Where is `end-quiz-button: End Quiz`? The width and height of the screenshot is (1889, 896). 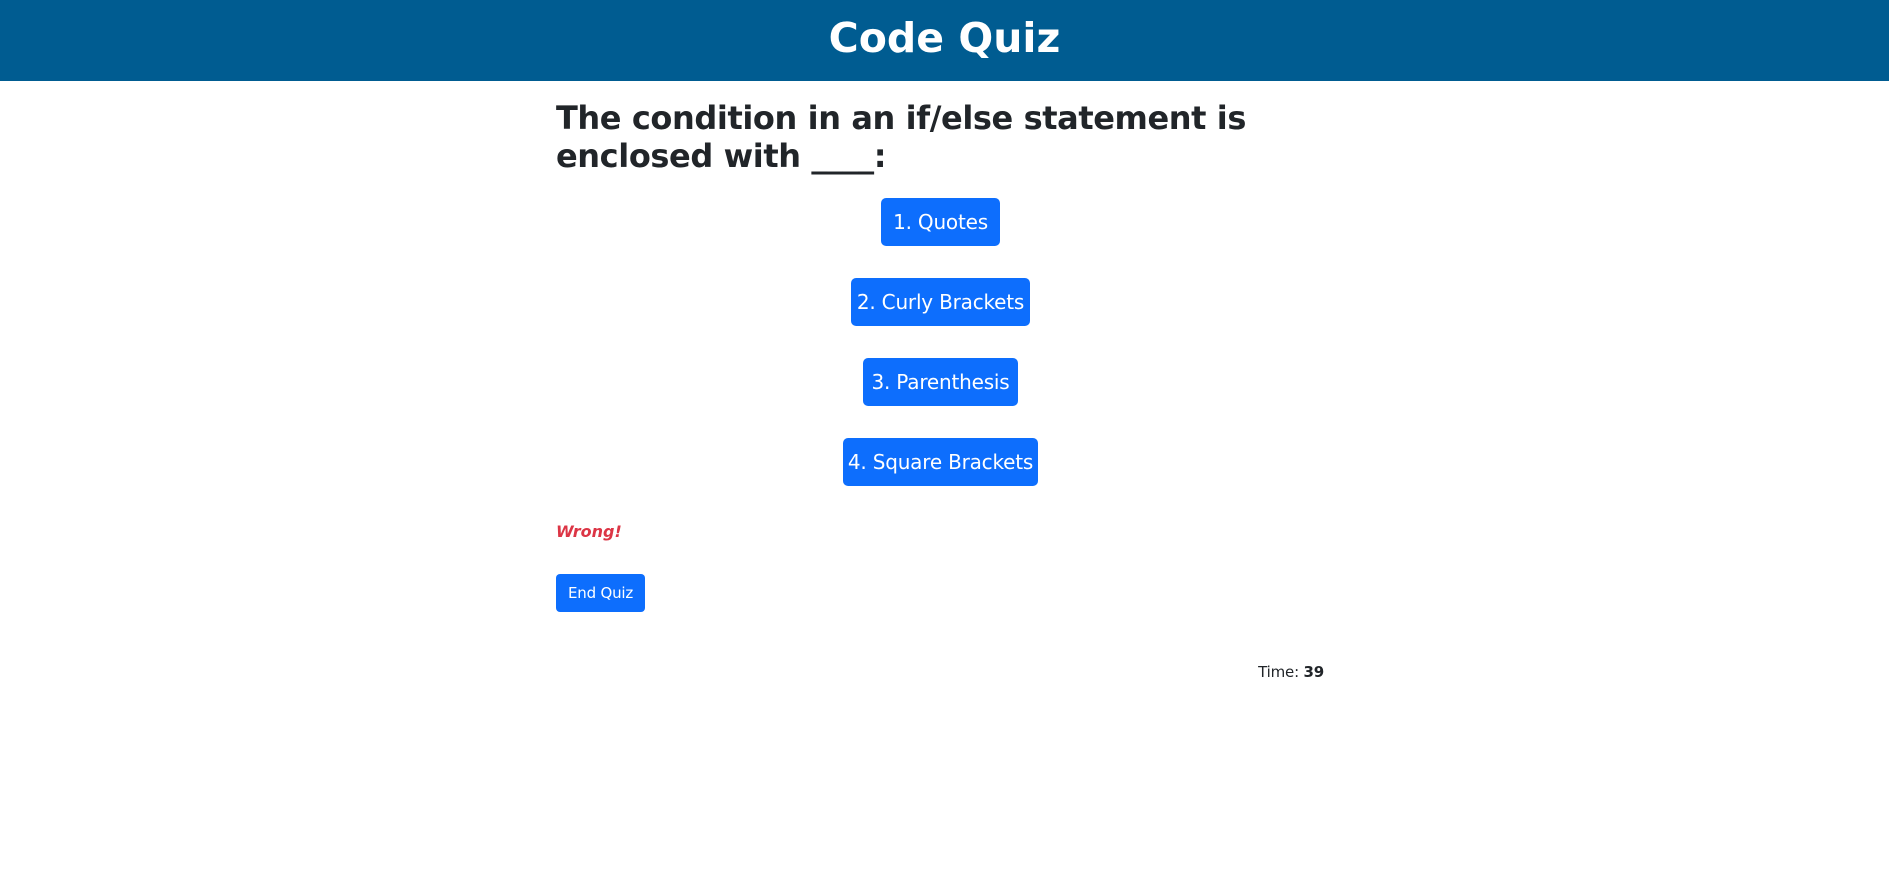
end-quiz-button: End Quiz is located at coordinates (600, 593).